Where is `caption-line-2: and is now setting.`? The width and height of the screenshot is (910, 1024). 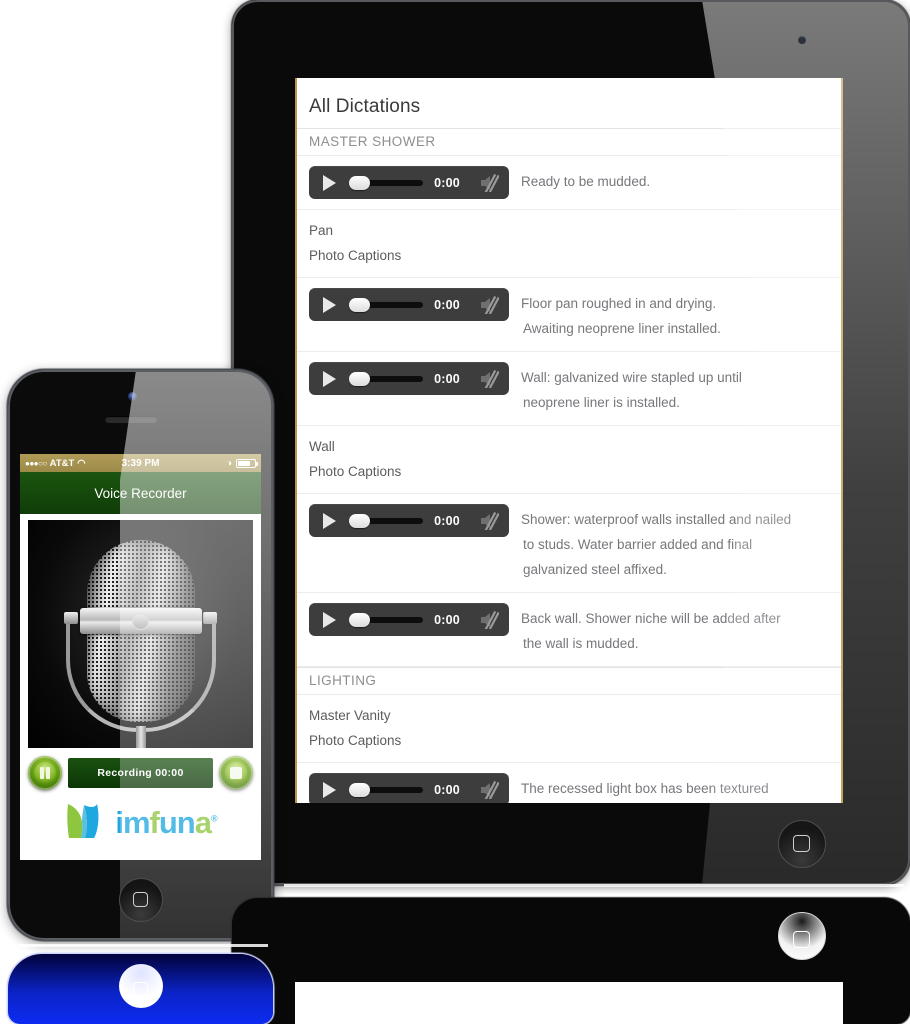
caption-line-2: and is now setting. is located at coordinates (645, 802).